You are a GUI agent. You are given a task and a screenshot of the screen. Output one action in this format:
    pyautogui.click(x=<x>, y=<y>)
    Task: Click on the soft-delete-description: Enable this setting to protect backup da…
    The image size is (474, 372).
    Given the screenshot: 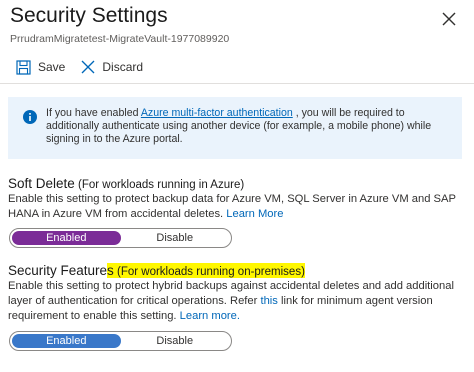 What is the action you would take?
    pyautogui.click(x=238, y=207)
    